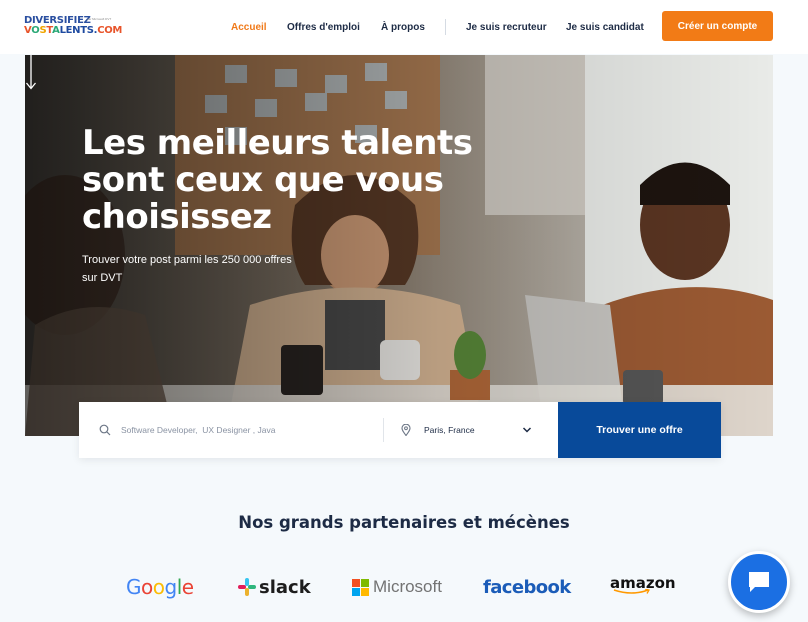 This screenshot has width=808, height=622. What do you see at coordinates (73, 30) in the screenshot?
I see `logo-line2: VOSTALENTS.COM` at bounding box center [73, 30].